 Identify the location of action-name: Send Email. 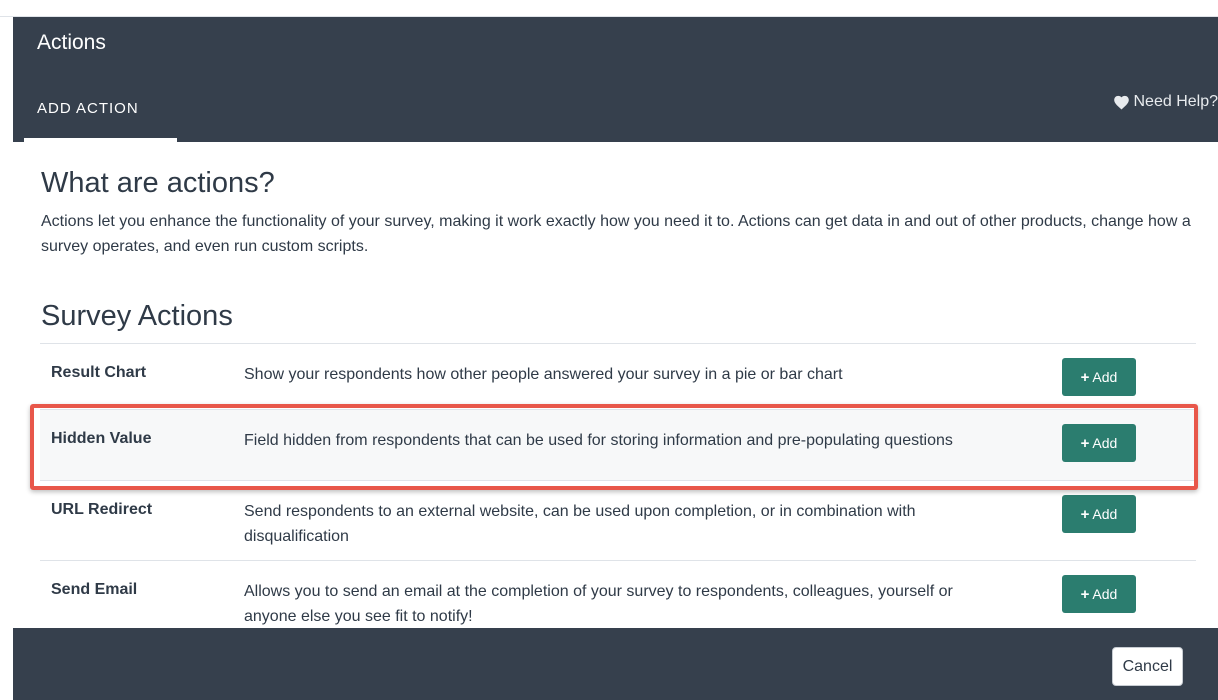
(94, 589).